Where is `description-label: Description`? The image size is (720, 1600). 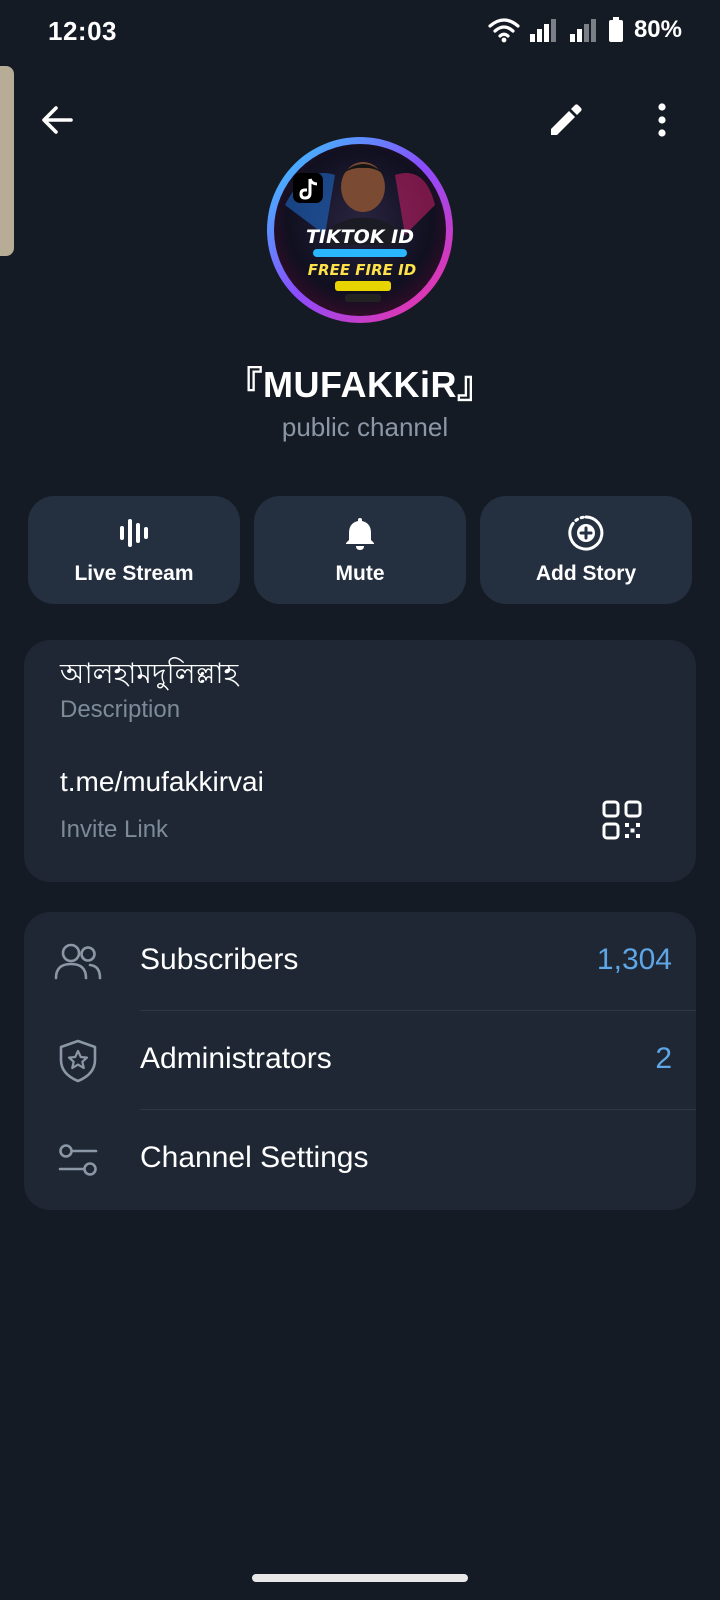
description-label: Description is located at coordinates (120, 709).